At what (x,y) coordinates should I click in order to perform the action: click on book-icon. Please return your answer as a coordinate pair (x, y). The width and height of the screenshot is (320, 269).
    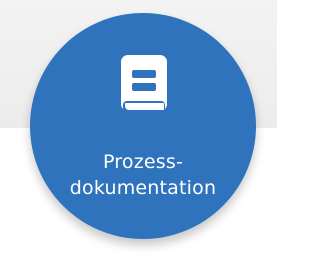
    Looking at the image, I should click on (144, 84).